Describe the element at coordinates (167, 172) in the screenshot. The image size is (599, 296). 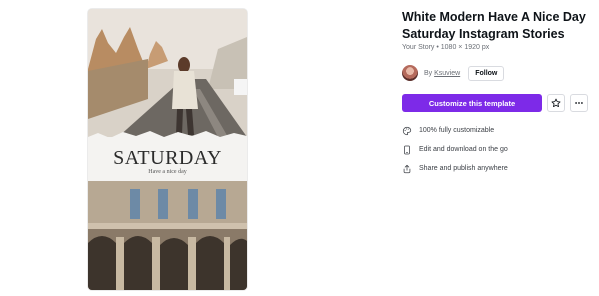
I see `template-subline: Have a nice day` at that location.